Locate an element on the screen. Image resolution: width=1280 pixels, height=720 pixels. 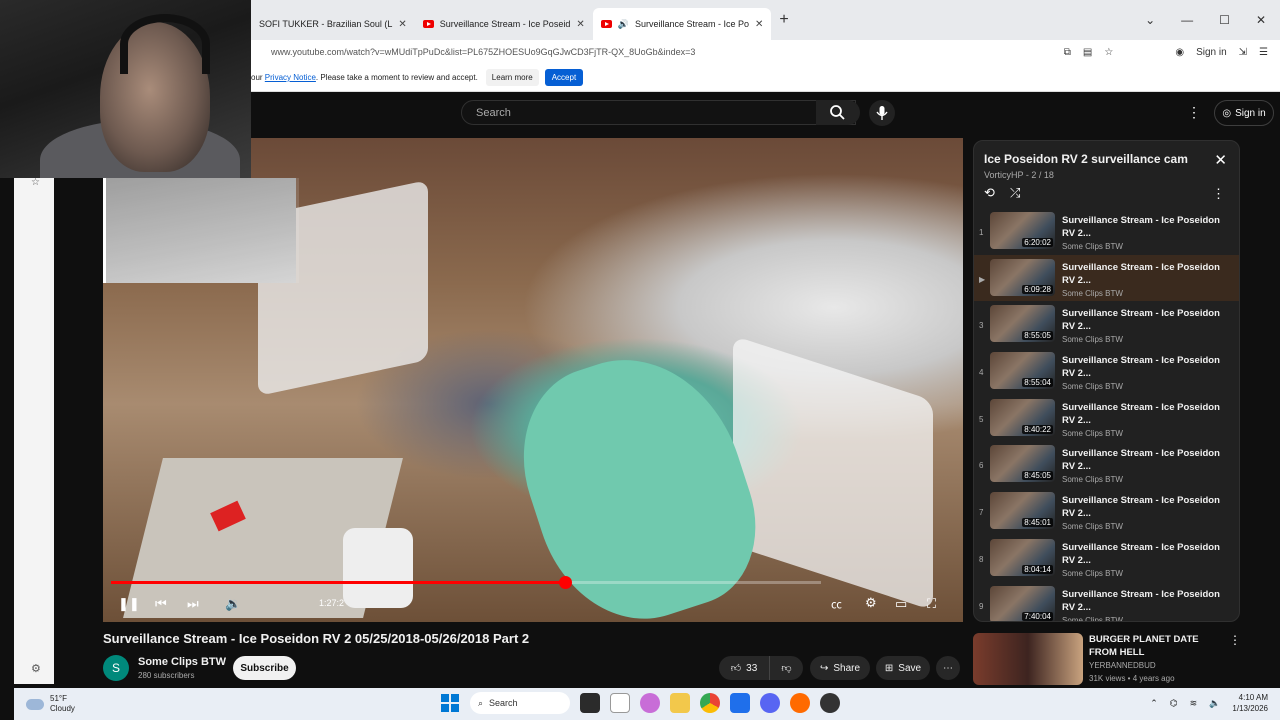
playlist-item-thumbnail: 8:45:01 is located at coordinates (1022, 511).